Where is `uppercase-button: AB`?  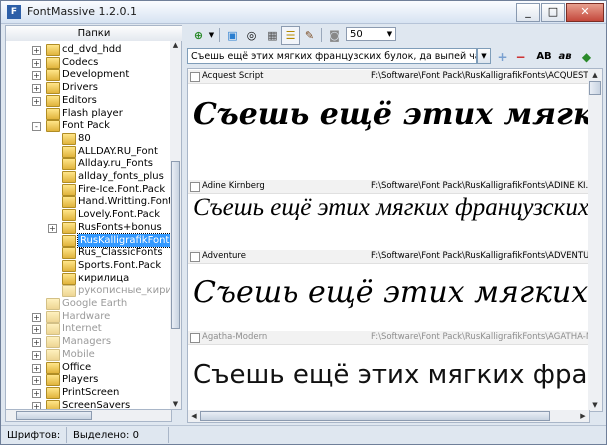
uppercase-button: AB is located at coordinates (544, 57).